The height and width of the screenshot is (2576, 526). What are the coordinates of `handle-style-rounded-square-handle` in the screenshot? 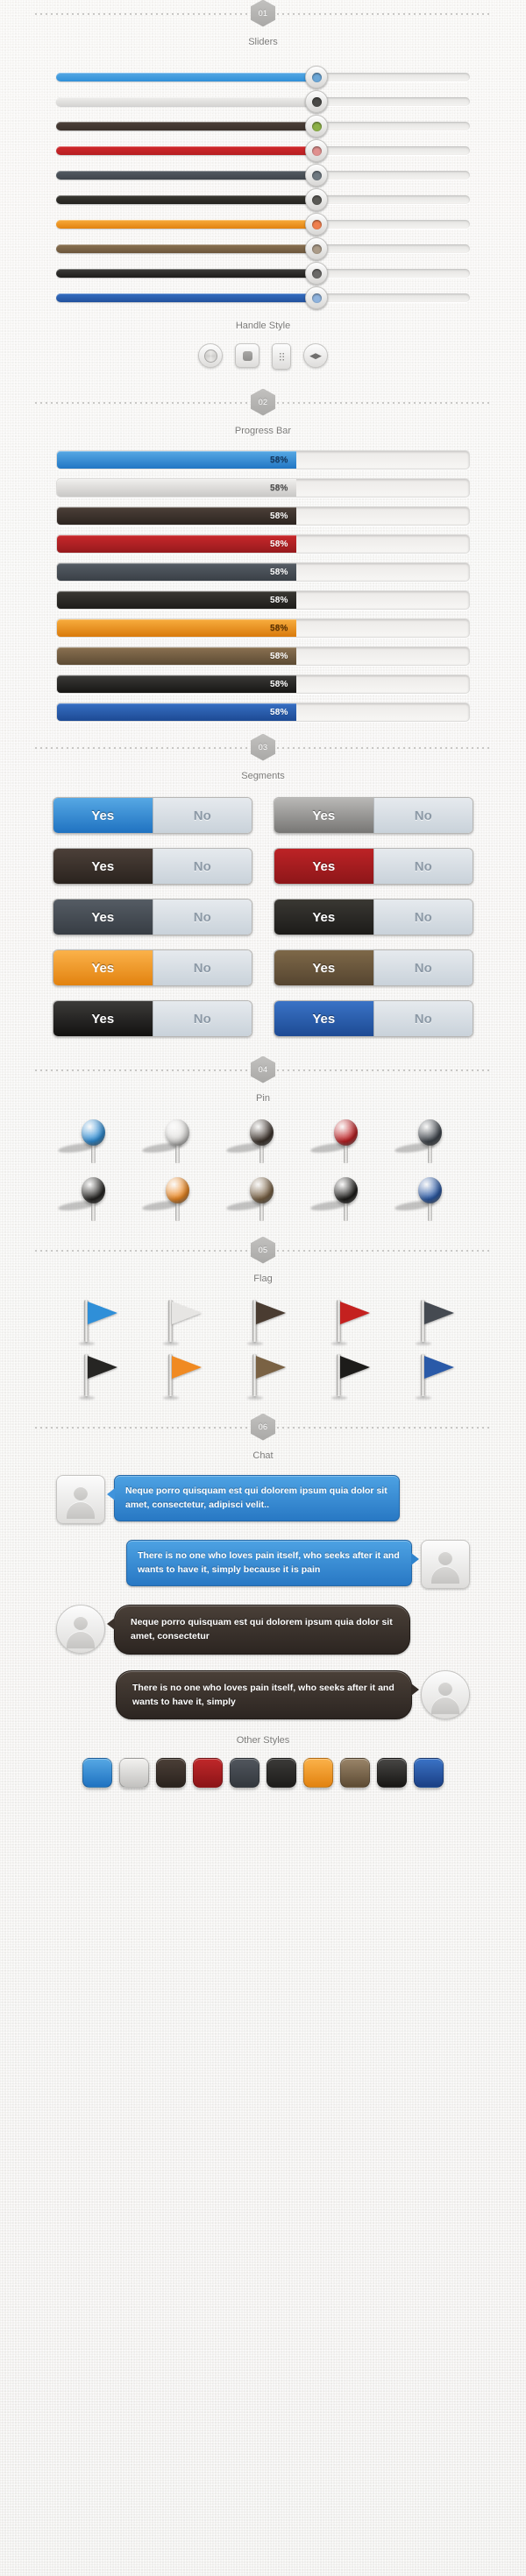 It's located at (247, 355).